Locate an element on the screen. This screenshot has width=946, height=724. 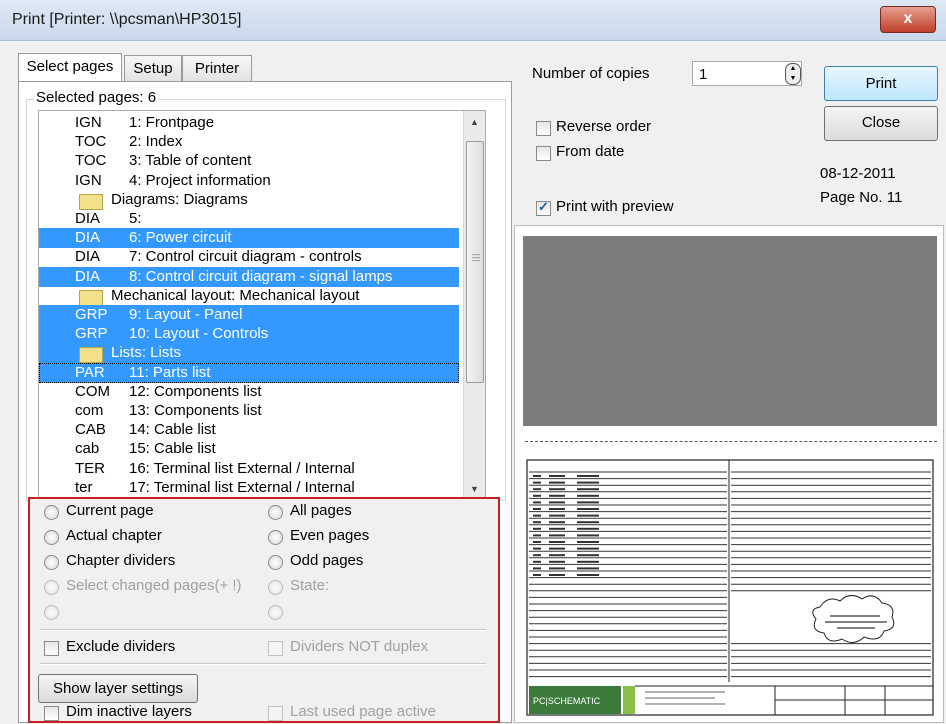
list-item: TOC 2: Index is located at coordinates (249, 142).